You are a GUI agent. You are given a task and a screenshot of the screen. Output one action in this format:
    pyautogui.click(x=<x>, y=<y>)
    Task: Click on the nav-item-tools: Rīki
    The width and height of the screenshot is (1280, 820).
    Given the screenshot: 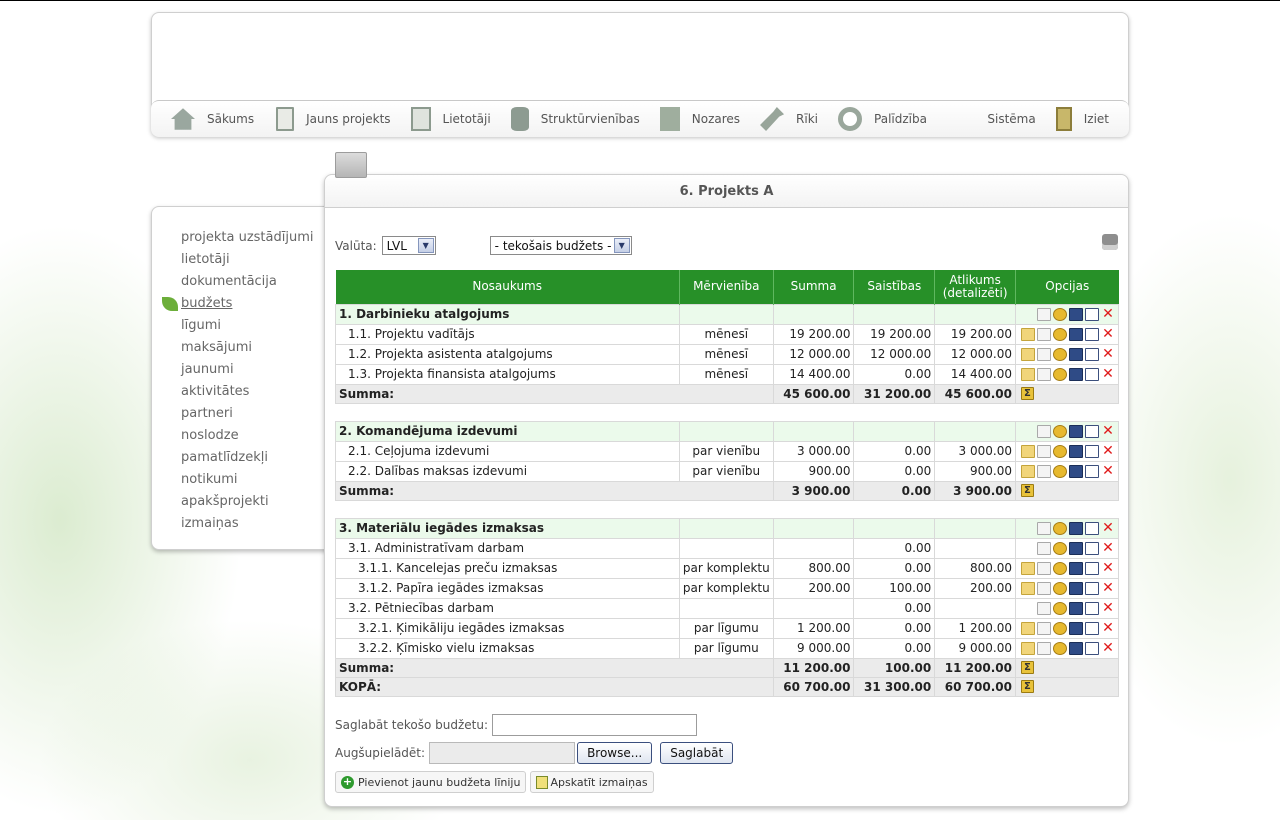 What is the action you would take?
    pyautogui.click(x=779, y=119)
    